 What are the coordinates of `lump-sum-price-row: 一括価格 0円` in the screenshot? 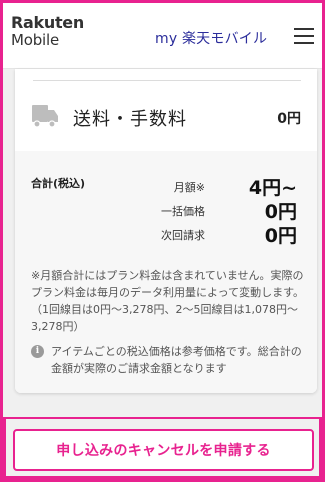 It's located at (166, 210).